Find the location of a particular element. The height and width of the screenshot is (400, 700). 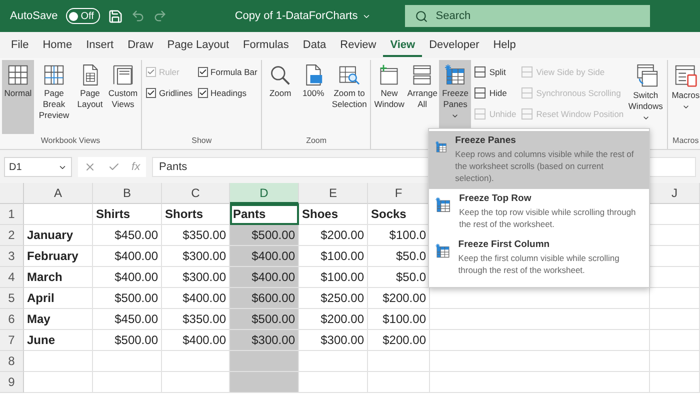

table-cell: March is located at coordinates (58, 277).